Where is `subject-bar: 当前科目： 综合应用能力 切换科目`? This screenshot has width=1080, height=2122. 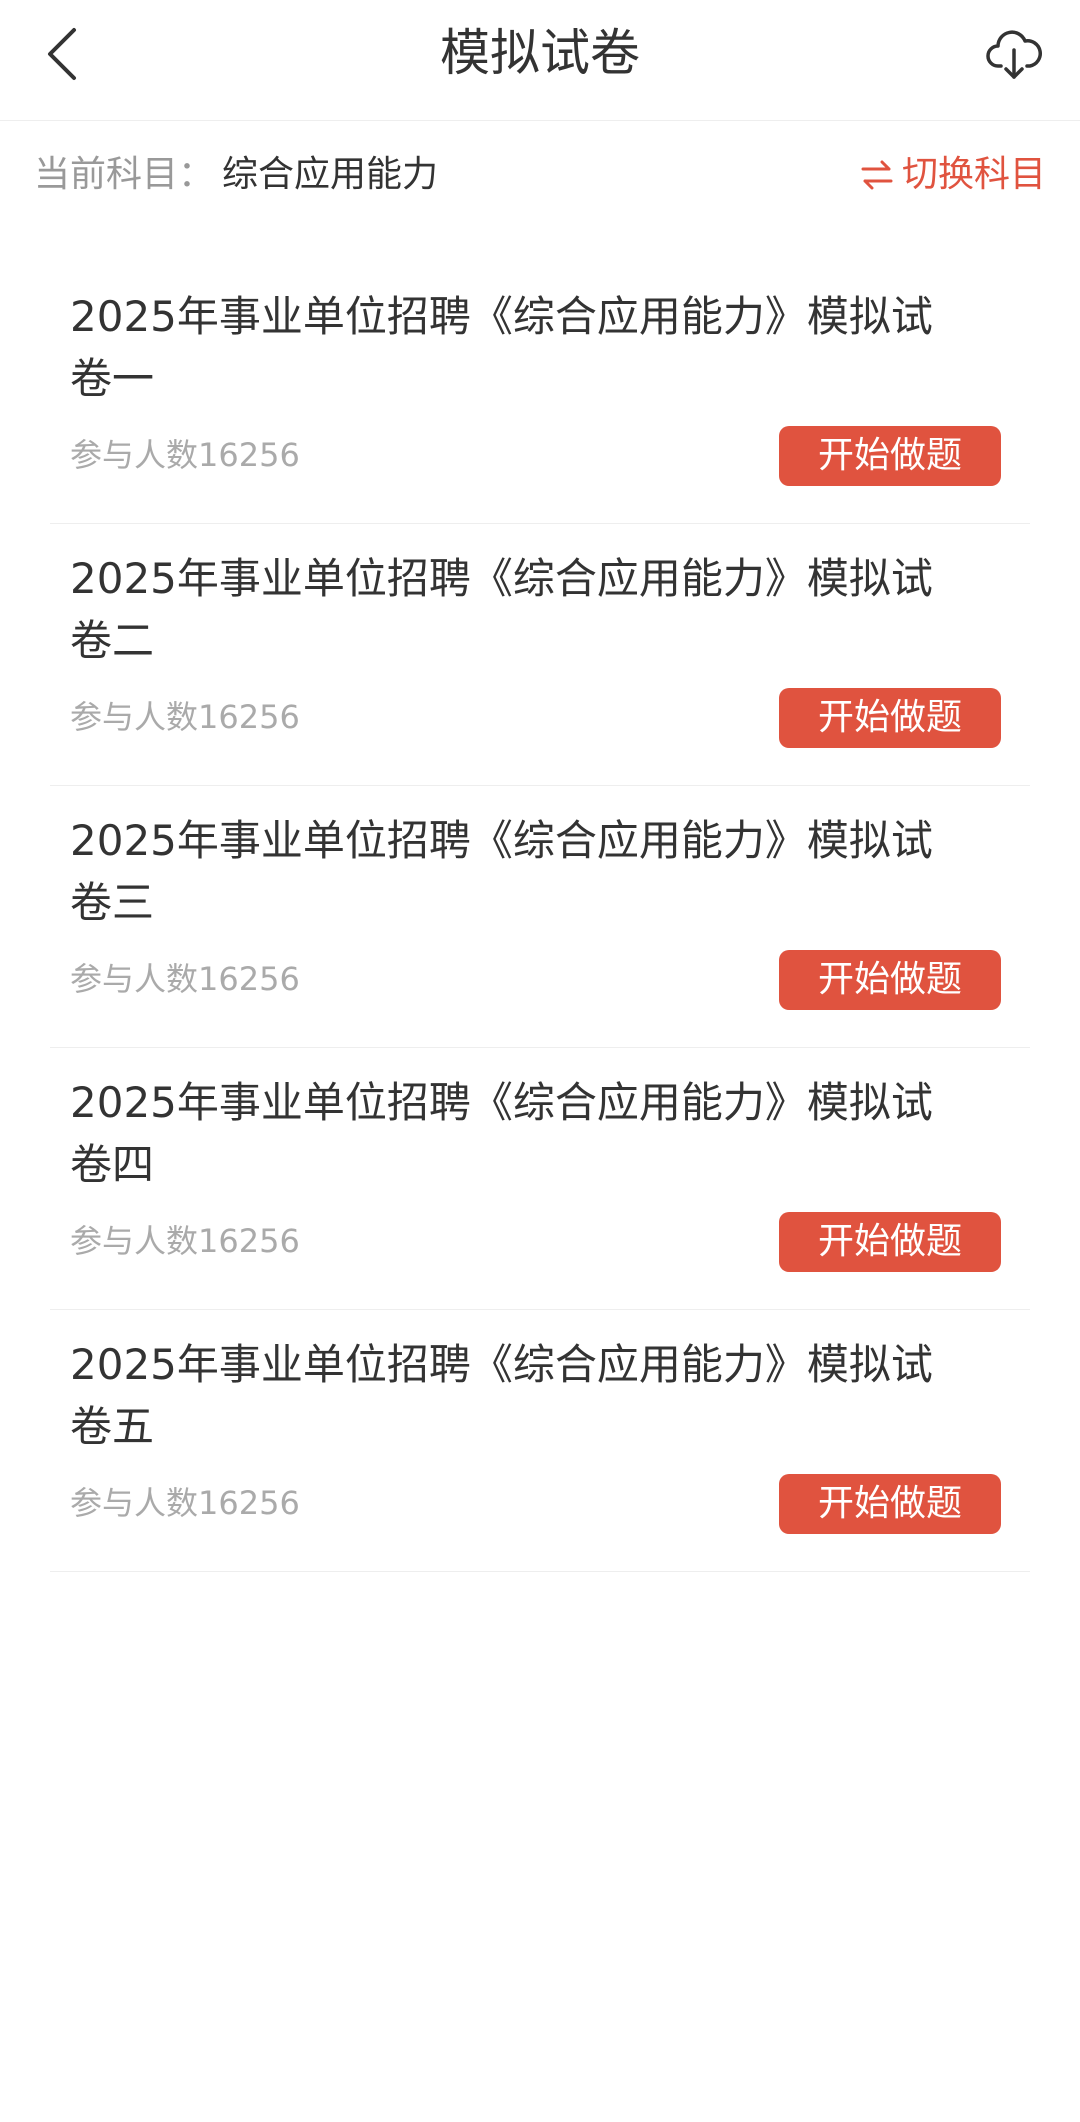
subject-bar: 当前科目： 综合应用能力 切换科目 is located at coordinates (540, 176).